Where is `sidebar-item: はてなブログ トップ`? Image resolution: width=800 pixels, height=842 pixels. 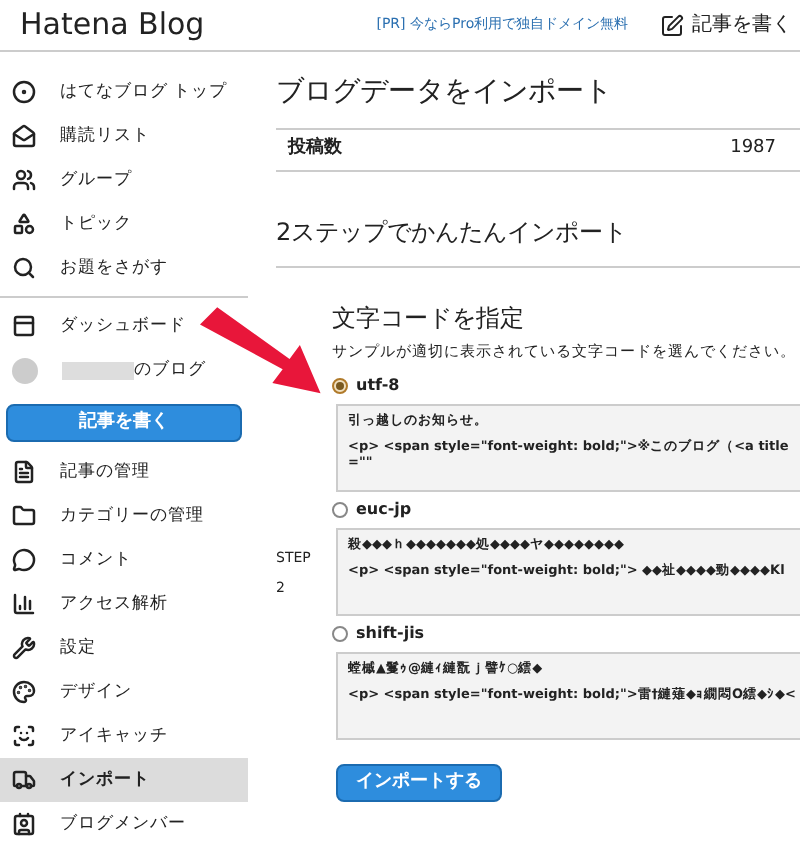 sidebar-item: はてなブログ トップ is located at coordinates (124, 92).